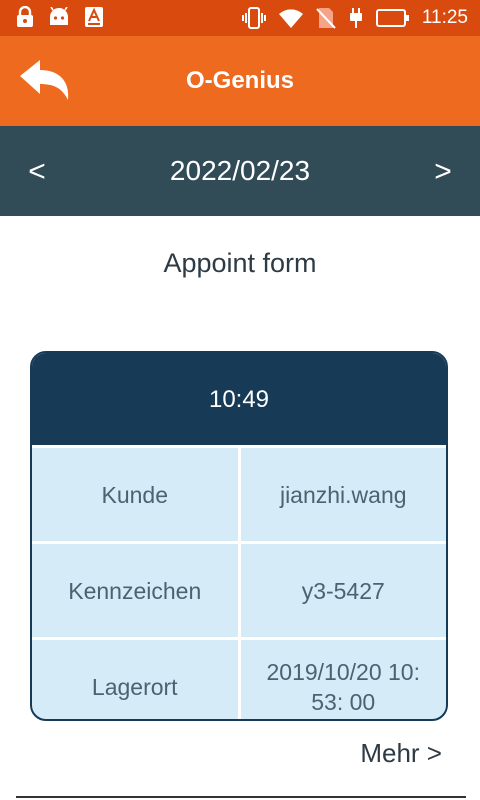  What do you see at coordinates (253, 18) in the screenshot?
I see `vibrate-icon` at bounding box center [253, 18].